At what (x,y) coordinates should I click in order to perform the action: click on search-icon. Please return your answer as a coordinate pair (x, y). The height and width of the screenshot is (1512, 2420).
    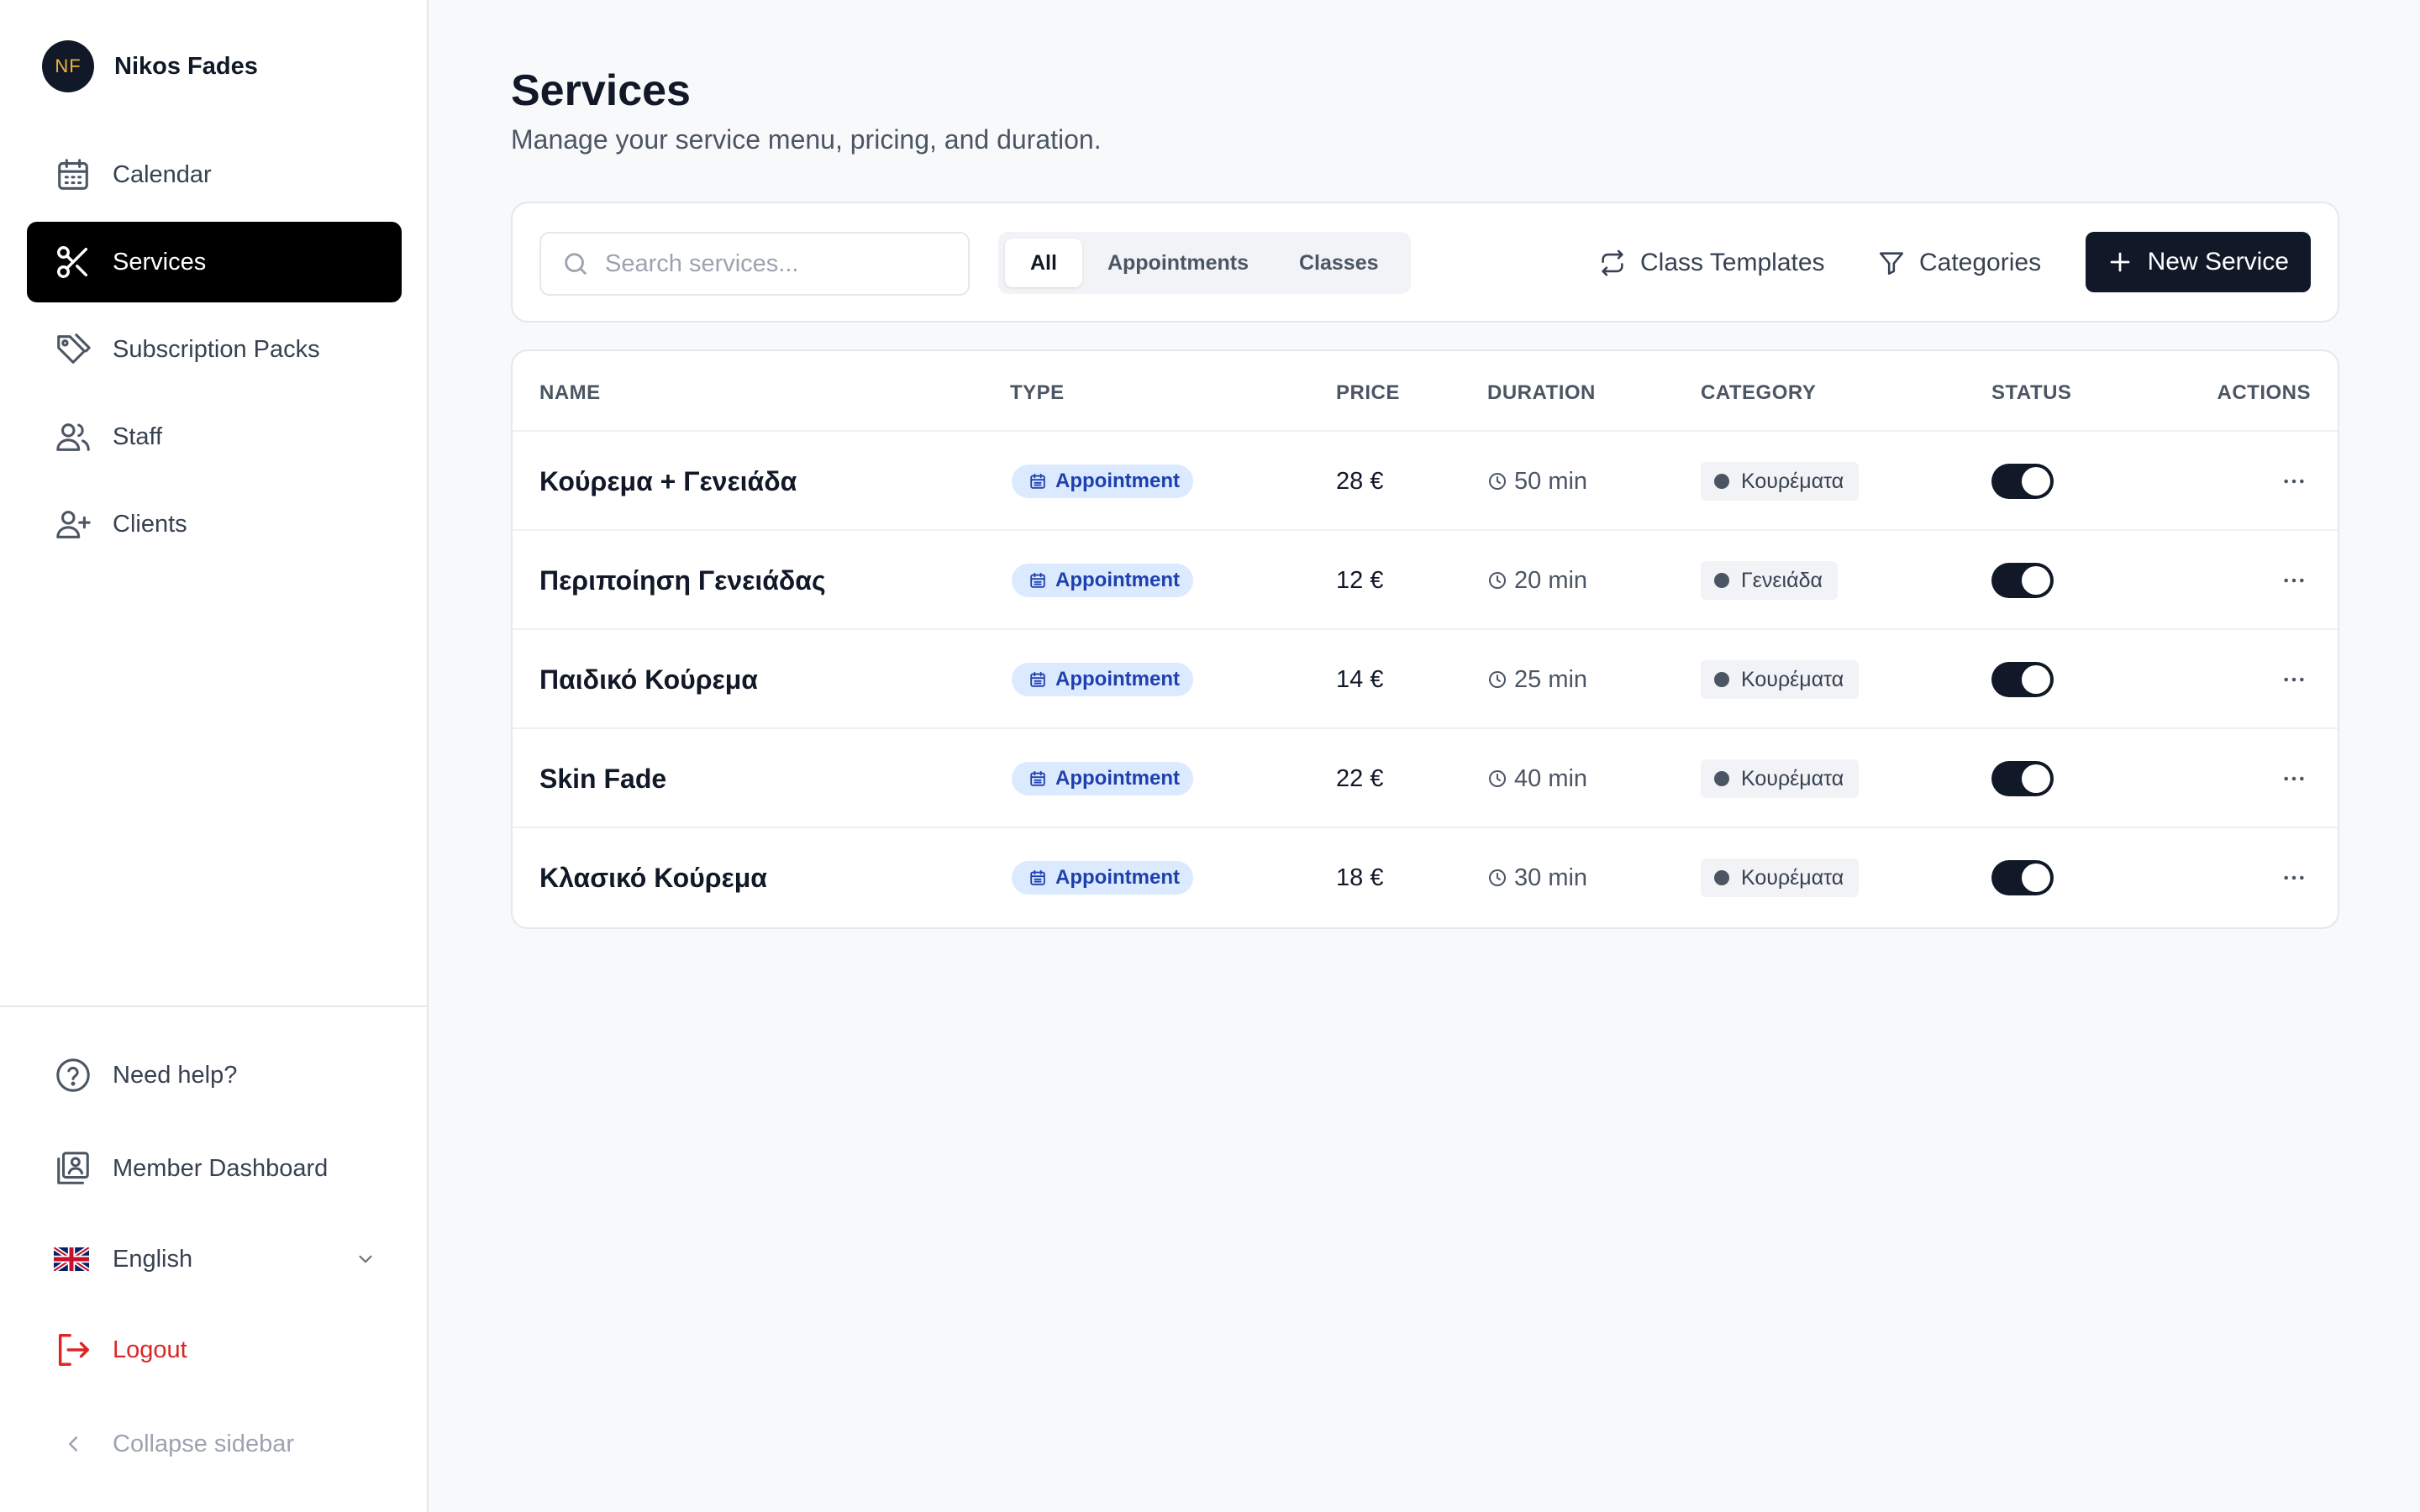
    Looking at the image, I should click on (575, 263).